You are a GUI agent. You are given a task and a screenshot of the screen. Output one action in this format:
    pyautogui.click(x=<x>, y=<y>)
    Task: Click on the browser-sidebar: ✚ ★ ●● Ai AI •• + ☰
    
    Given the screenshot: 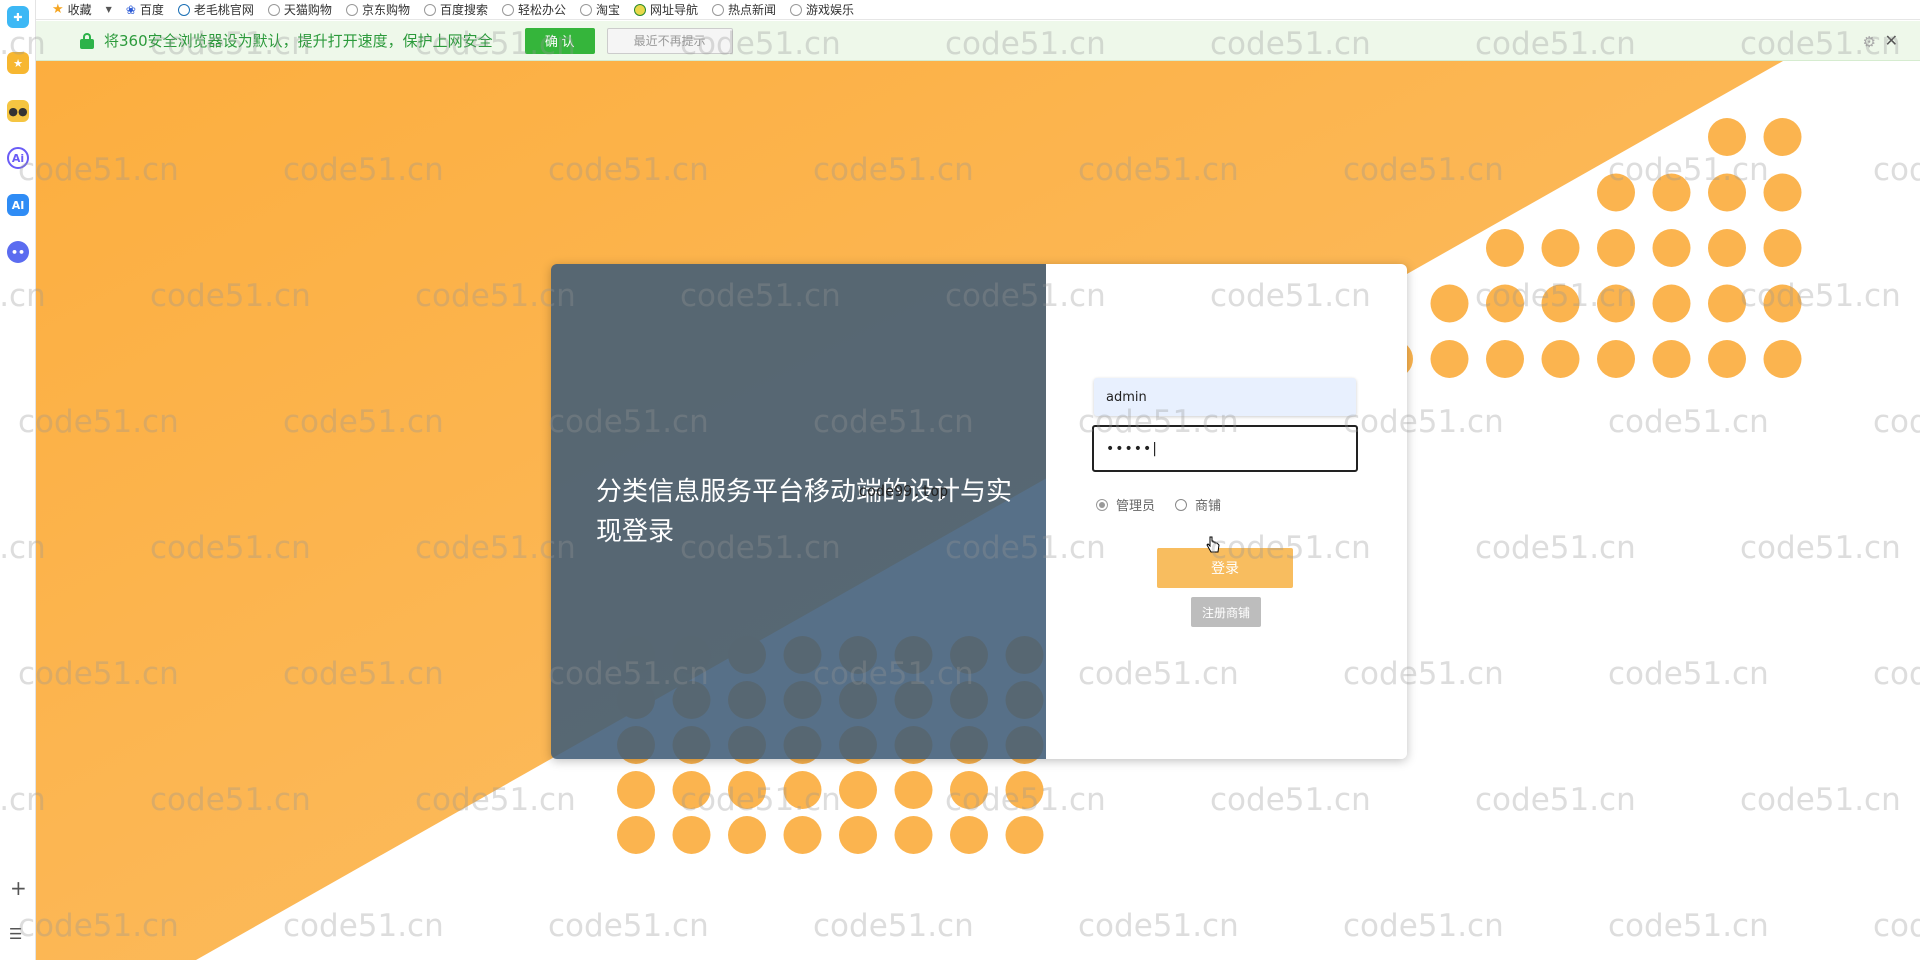 What is the action you would take?
    pyautogui.click(x=18, y=480)
    